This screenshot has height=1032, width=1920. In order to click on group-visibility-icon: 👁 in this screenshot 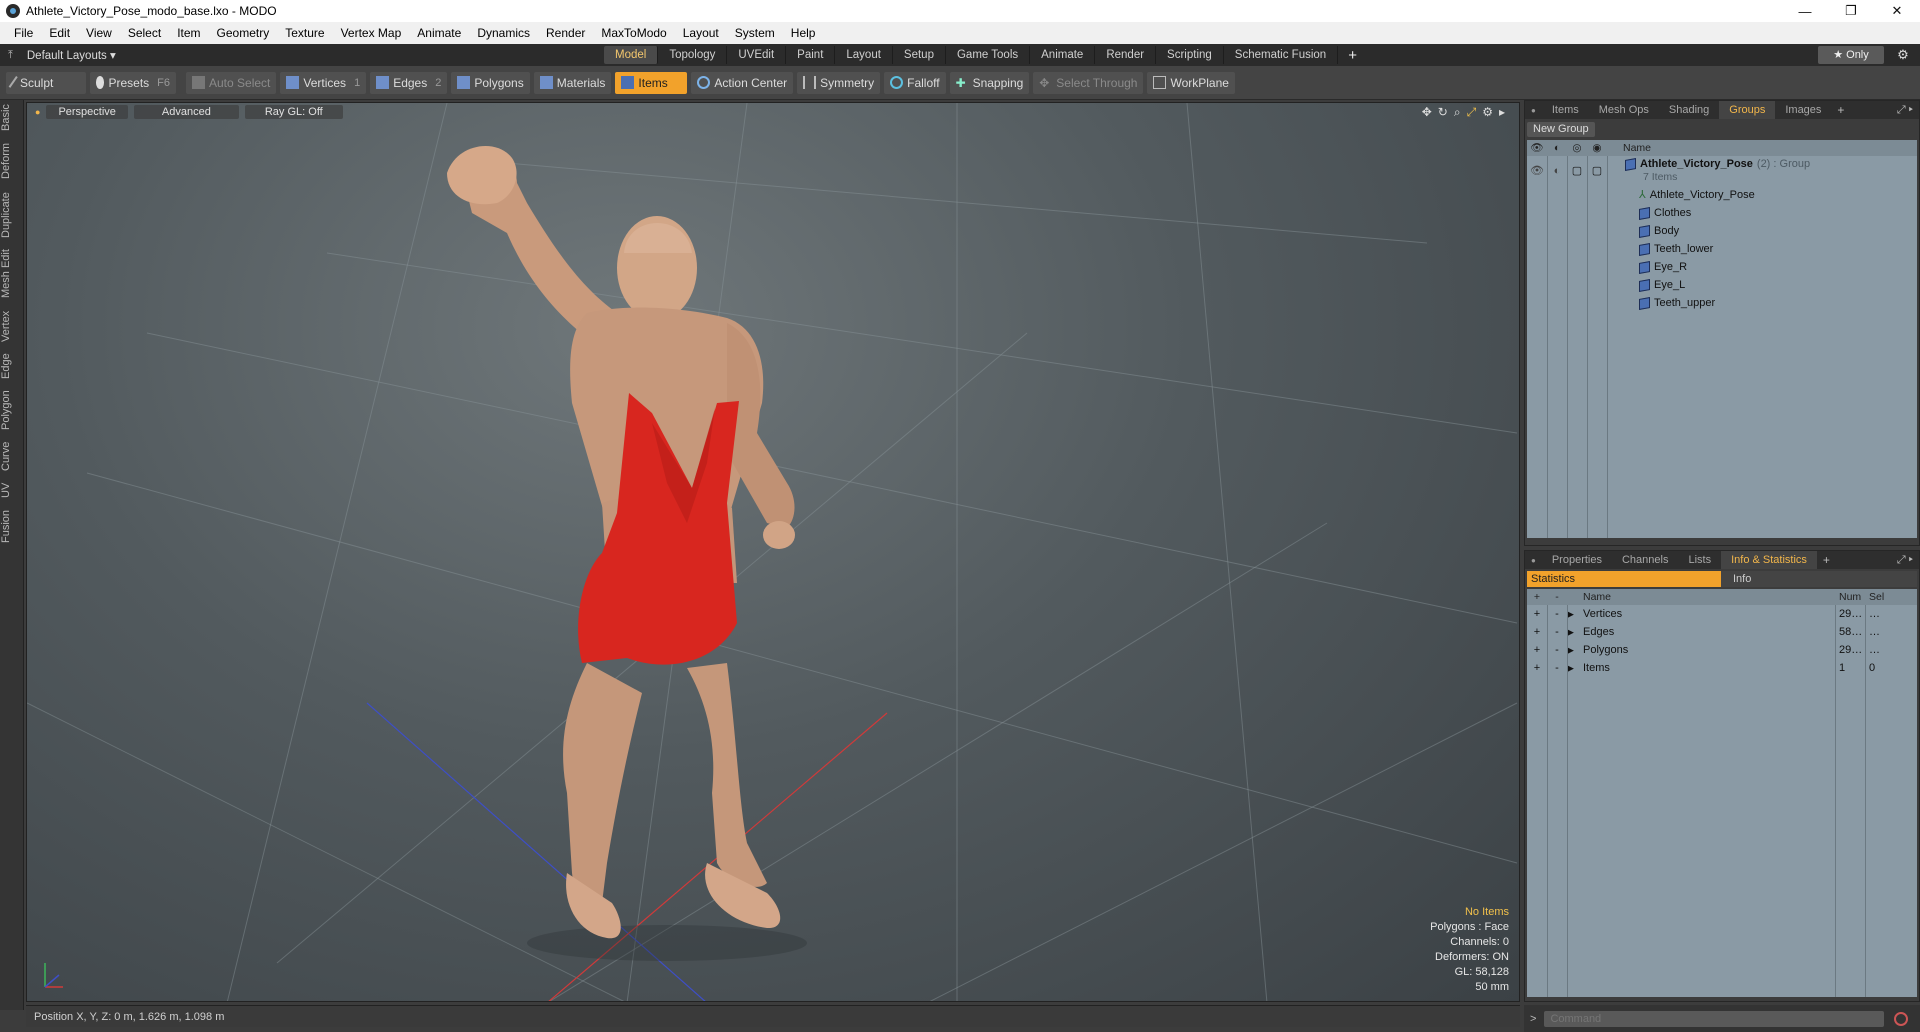, I will do `click(1537, 169)`.